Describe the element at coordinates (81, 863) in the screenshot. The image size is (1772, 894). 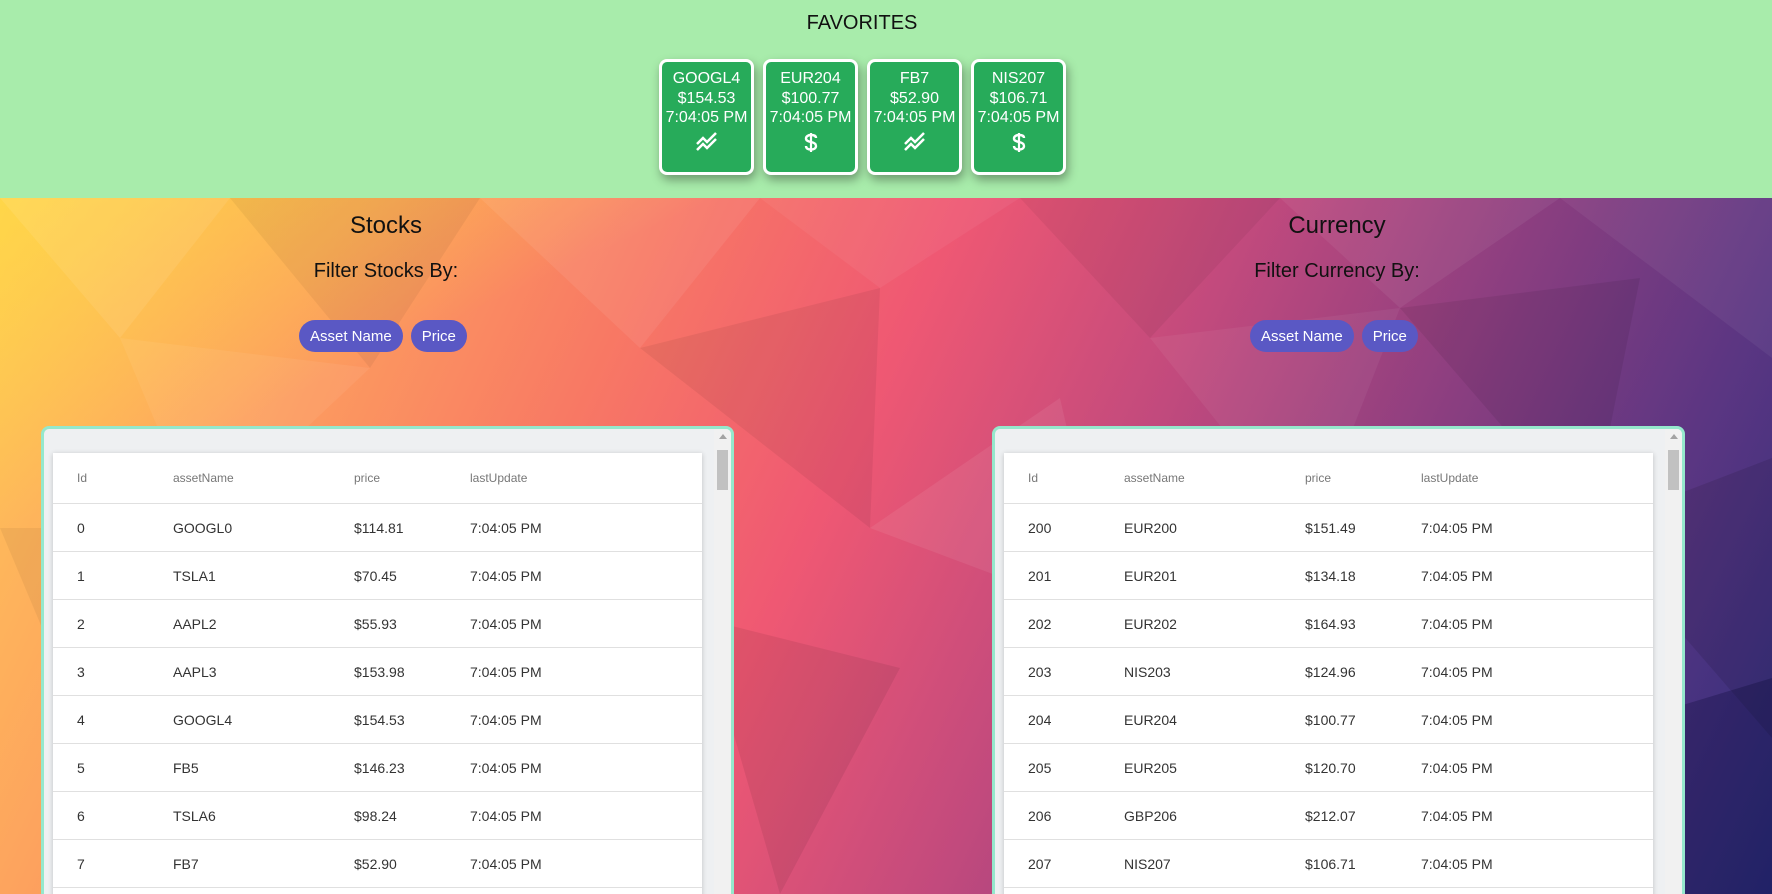
I see `cell-id: 7` at that location.